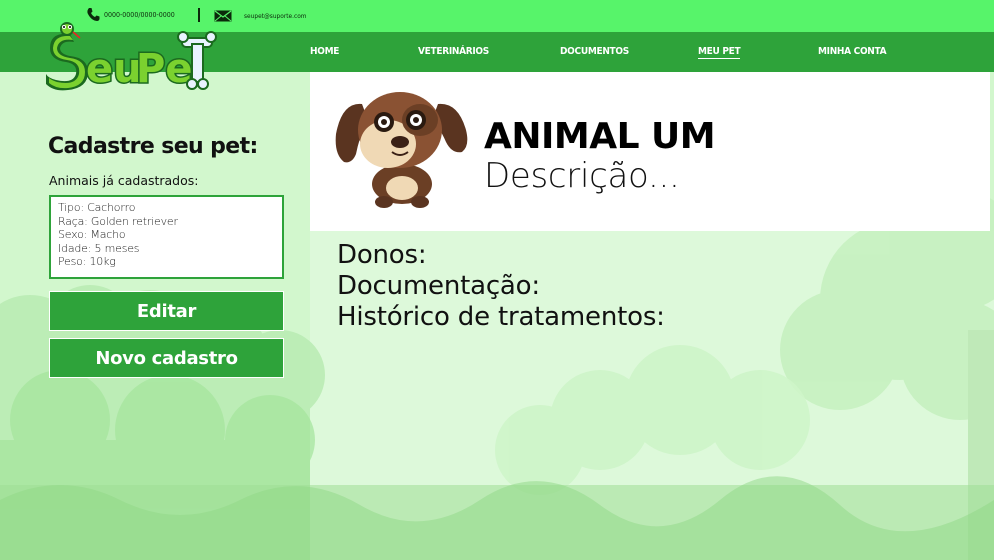 The height and width of the screenshot is (560, 994). What do you see at coordinates (87, 261) in the screenshot?
I see `pet-weight: Peso: 10kg` at bounding box center [87, 261].